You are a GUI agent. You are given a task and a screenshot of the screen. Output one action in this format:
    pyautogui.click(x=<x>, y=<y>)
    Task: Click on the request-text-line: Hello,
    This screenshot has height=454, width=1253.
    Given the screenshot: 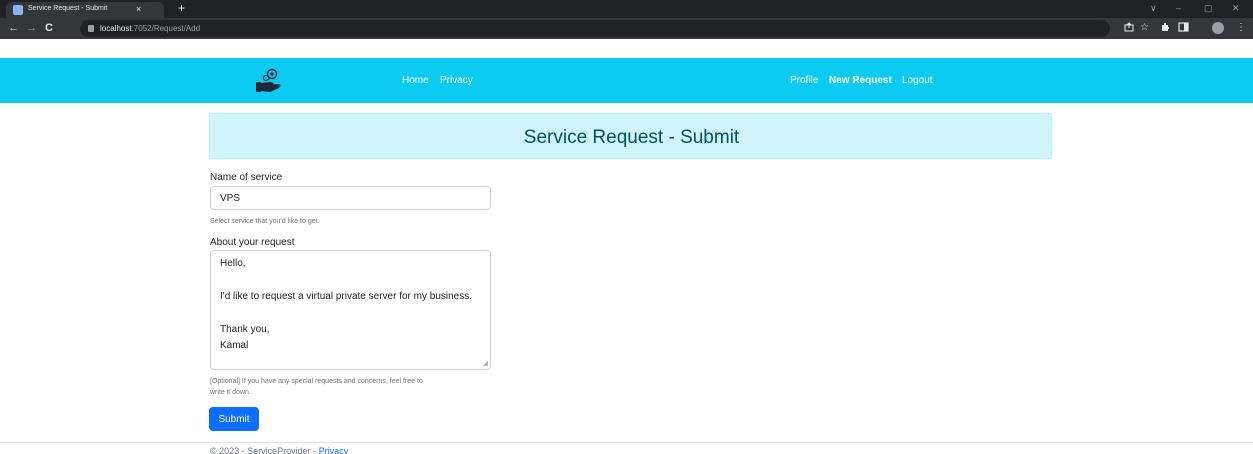 What is the action you would take?
    pyautogui.click(x=233, y=263)
    